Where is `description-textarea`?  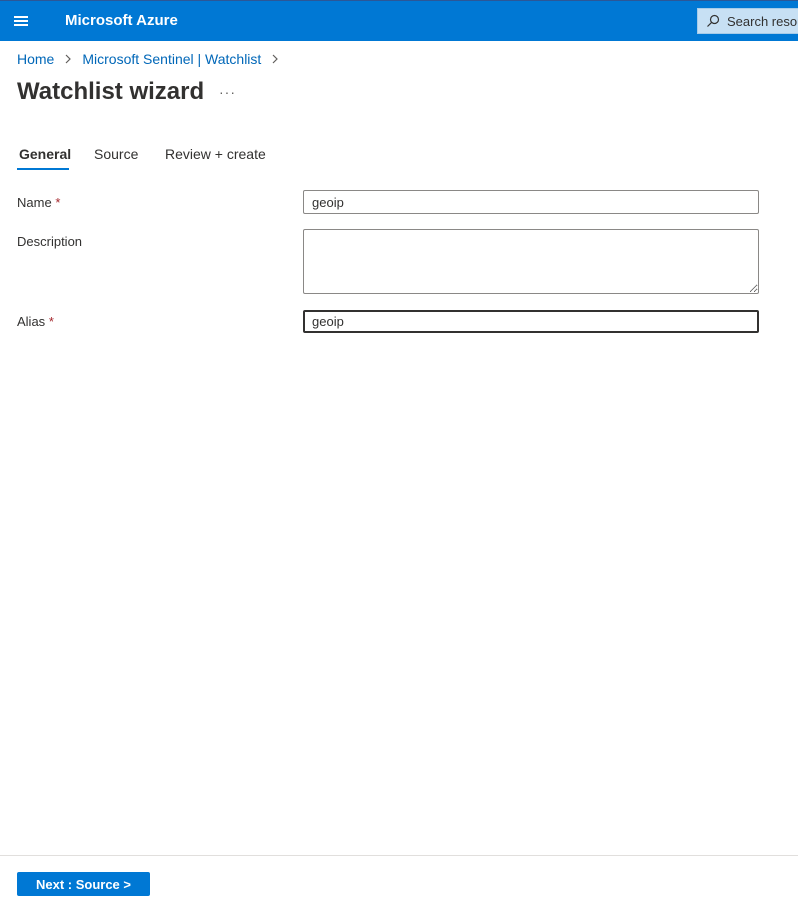 description-textarea is located at coordinates (531, 261).